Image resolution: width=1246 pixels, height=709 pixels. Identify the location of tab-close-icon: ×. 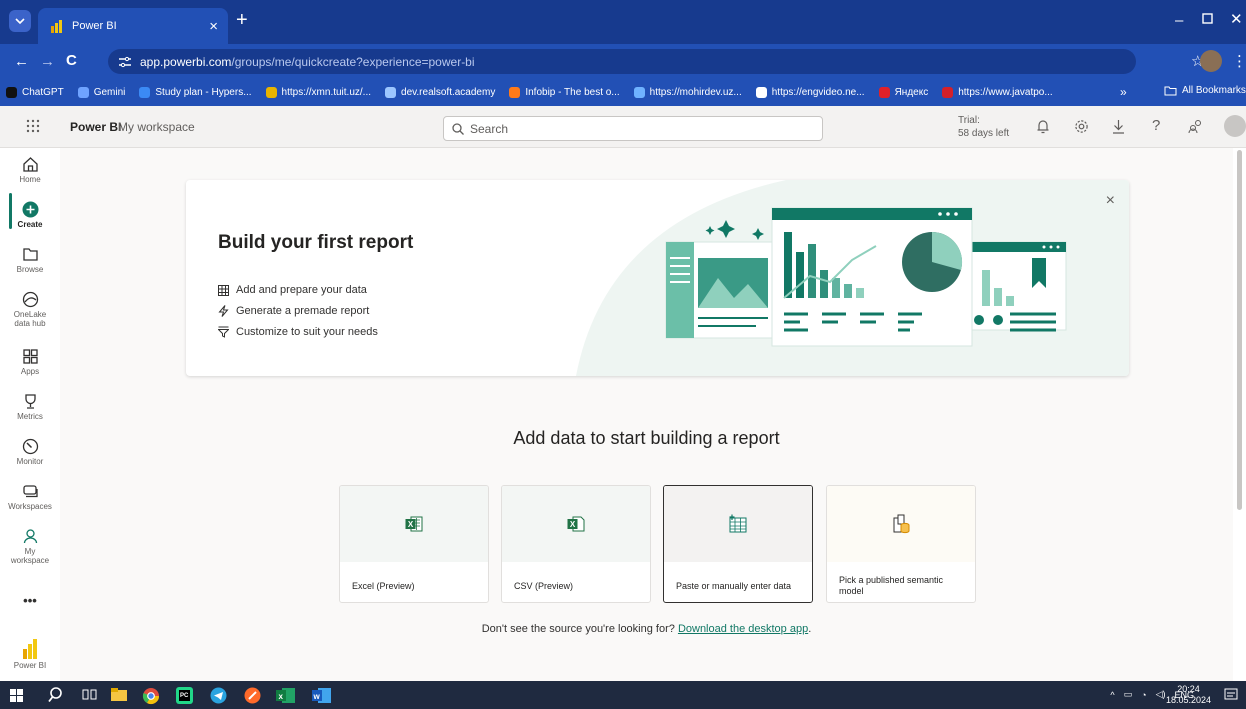
(213, 26).